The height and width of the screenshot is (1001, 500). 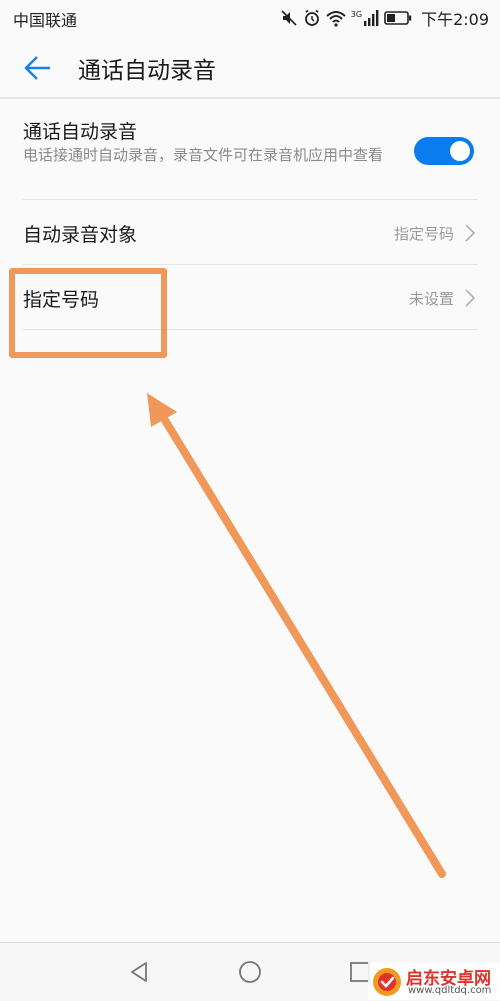 I want to click on home-circle-icon, so click(x=250, y=972).